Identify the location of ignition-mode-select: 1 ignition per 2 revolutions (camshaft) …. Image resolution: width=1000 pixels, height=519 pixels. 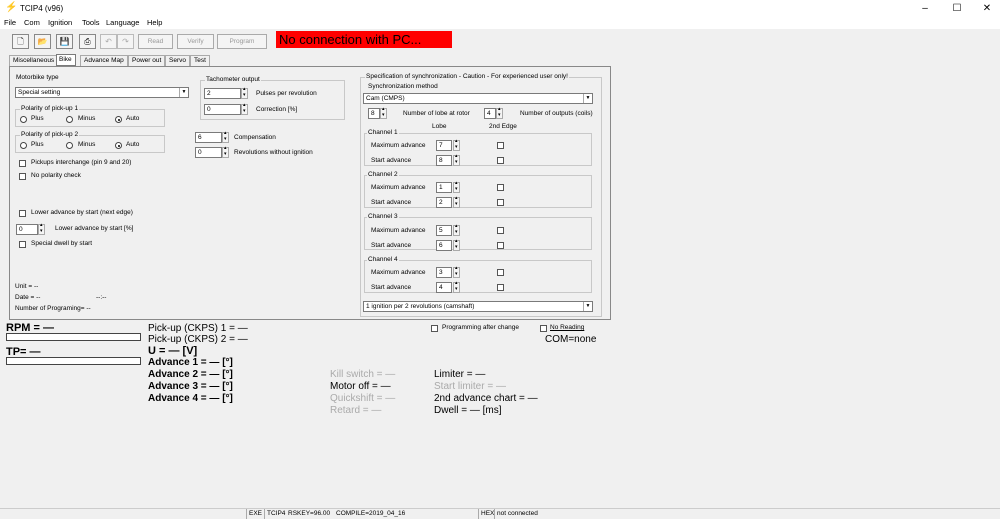
(478, 306).